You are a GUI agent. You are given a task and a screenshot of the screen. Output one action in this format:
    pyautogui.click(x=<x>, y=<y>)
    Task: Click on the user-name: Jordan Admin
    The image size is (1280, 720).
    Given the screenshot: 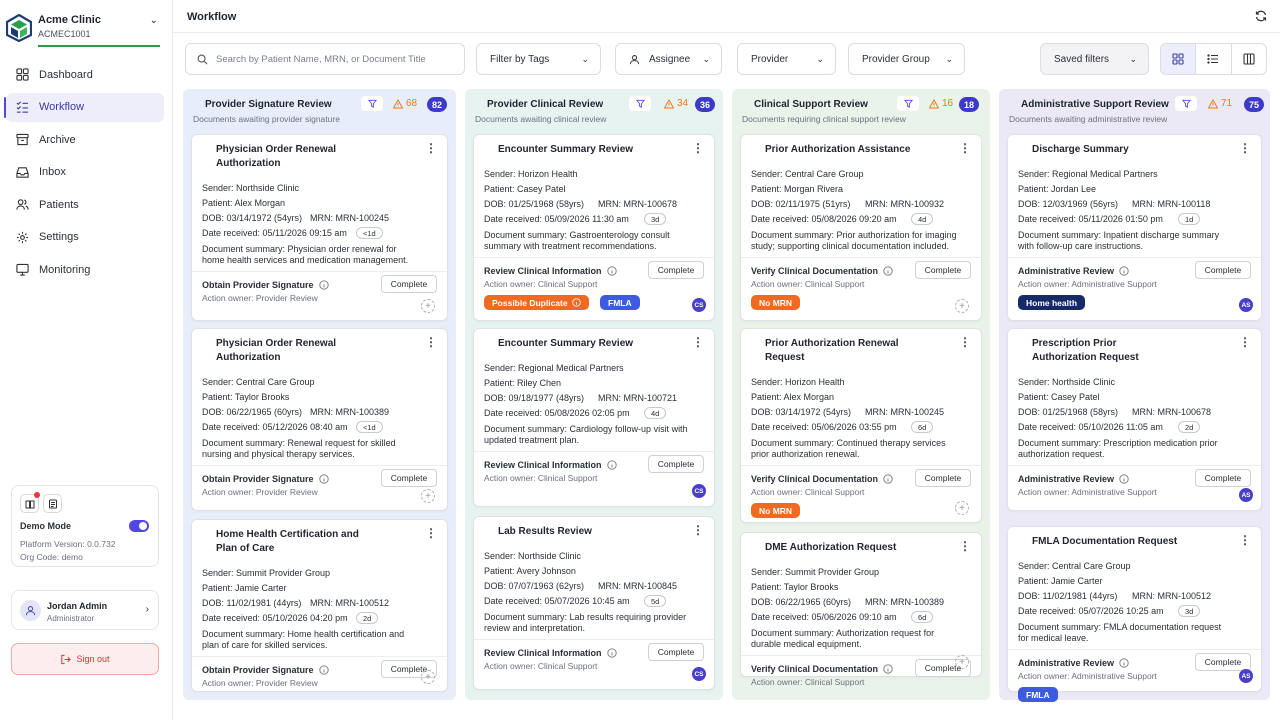 What is the action you would take?
    pyautogui.click(x=77, y=606)
    